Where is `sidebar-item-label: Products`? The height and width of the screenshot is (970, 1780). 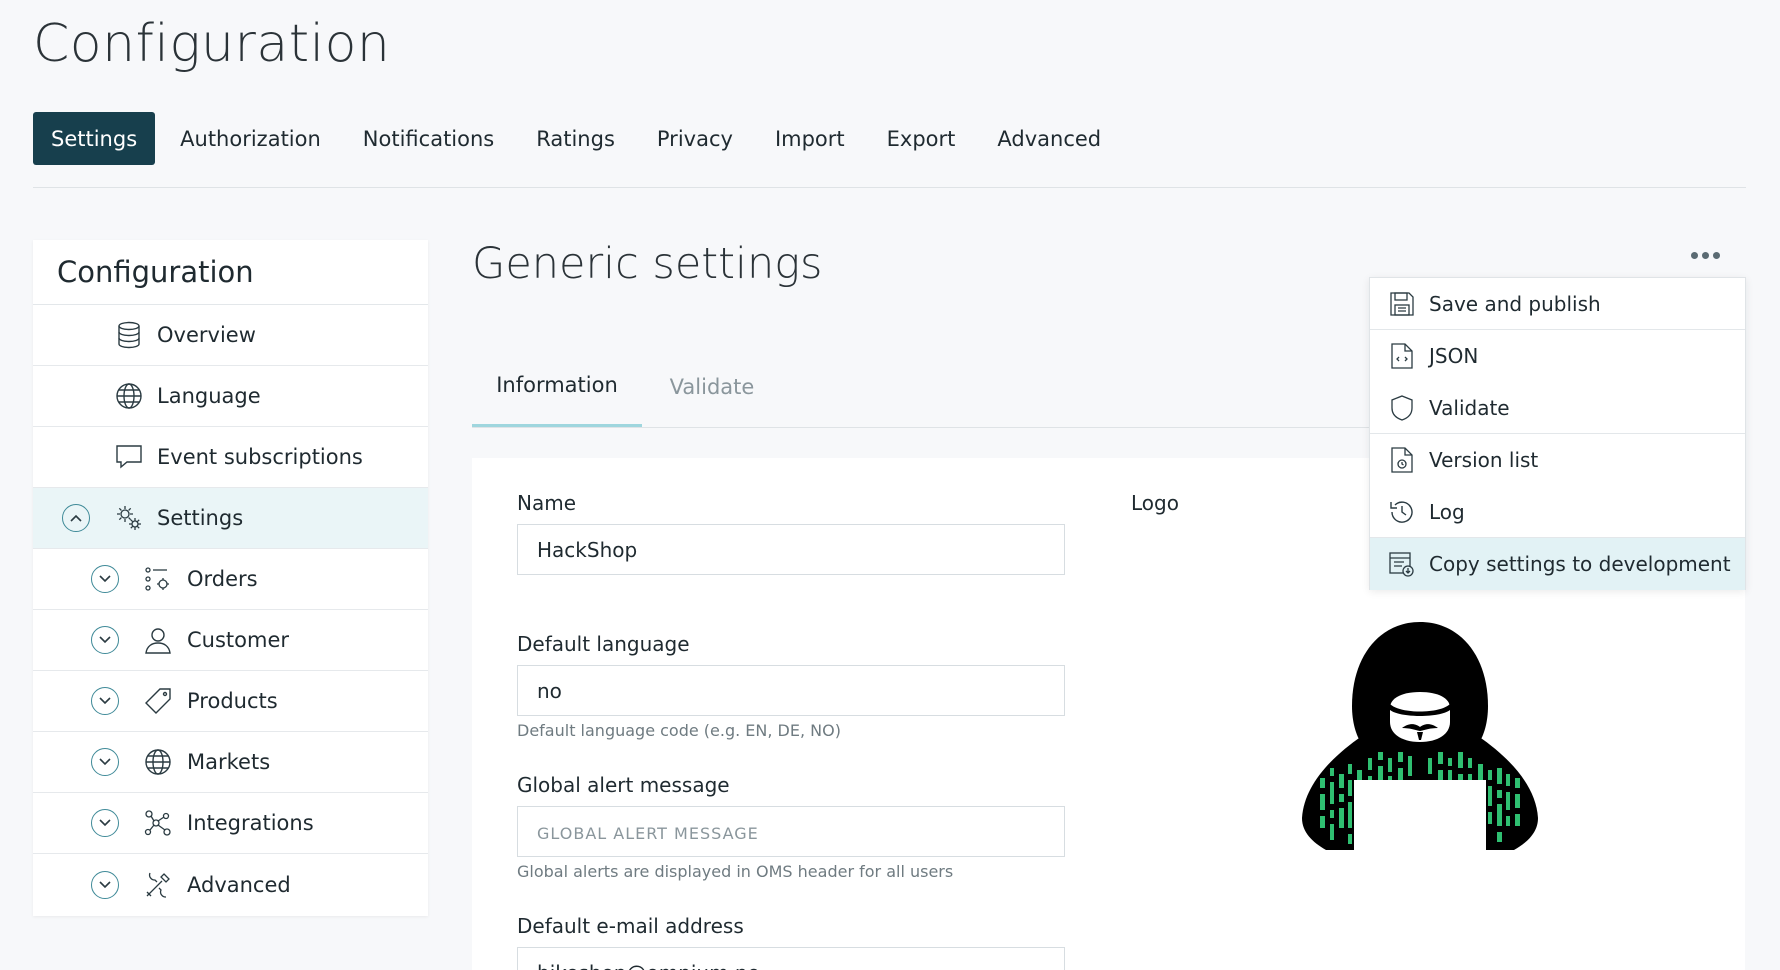
sidebar-item-label: Products is located at coordinates (232, 701).